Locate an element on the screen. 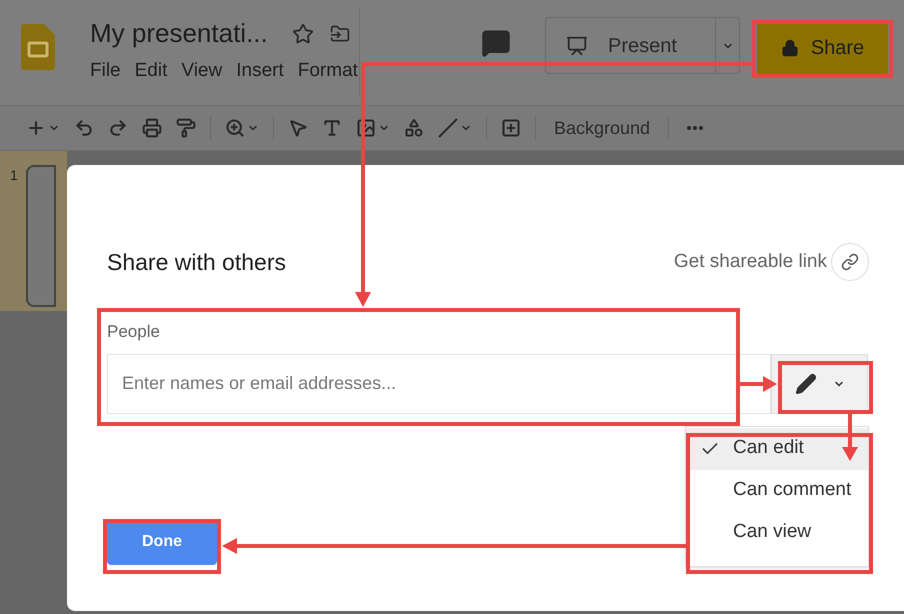 This screenshot has width=904, height=614. comment-icon is located at coordinates (496, 43).